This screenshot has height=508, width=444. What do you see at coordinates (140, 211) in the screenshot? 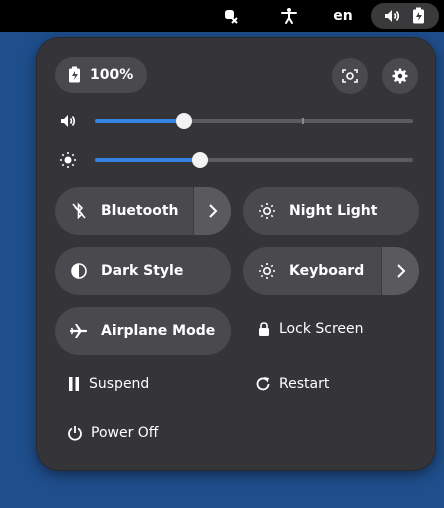
I see `bluetooth-label: Bluetooth` at bounding box center [140, 211].